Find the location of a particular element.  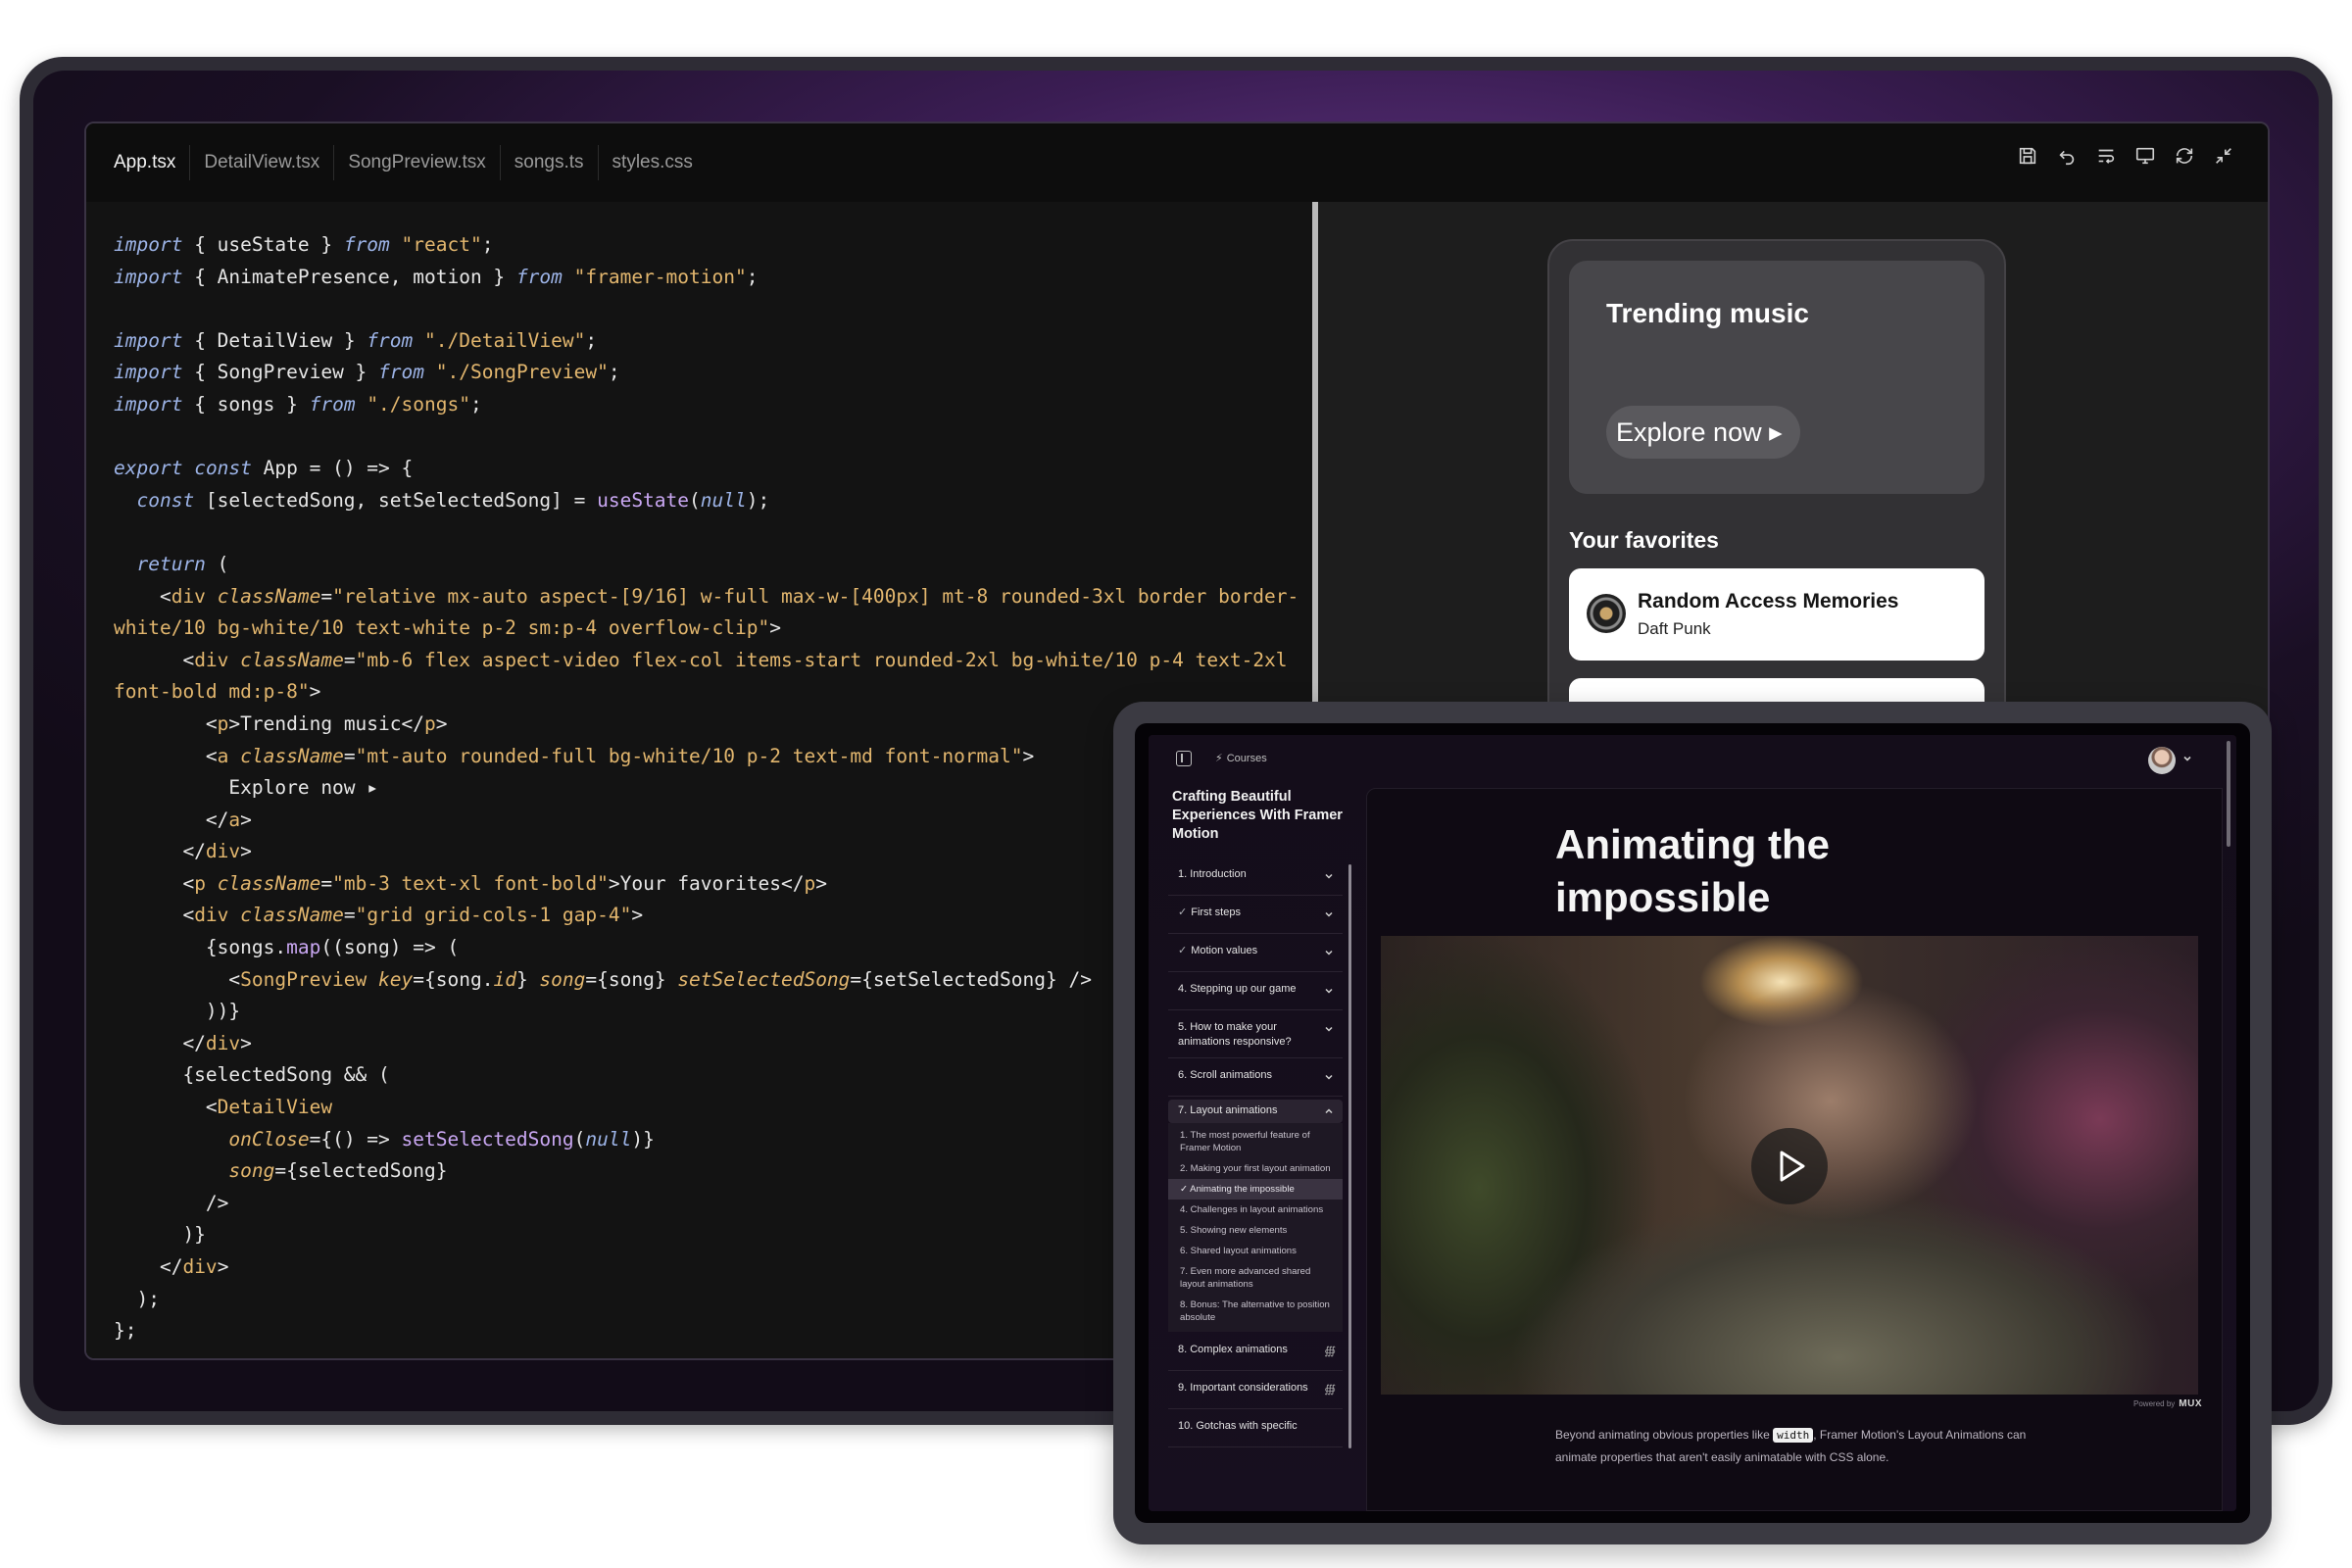

chapter-item: ✓ Motion values is located at coordinates (1255, 954).